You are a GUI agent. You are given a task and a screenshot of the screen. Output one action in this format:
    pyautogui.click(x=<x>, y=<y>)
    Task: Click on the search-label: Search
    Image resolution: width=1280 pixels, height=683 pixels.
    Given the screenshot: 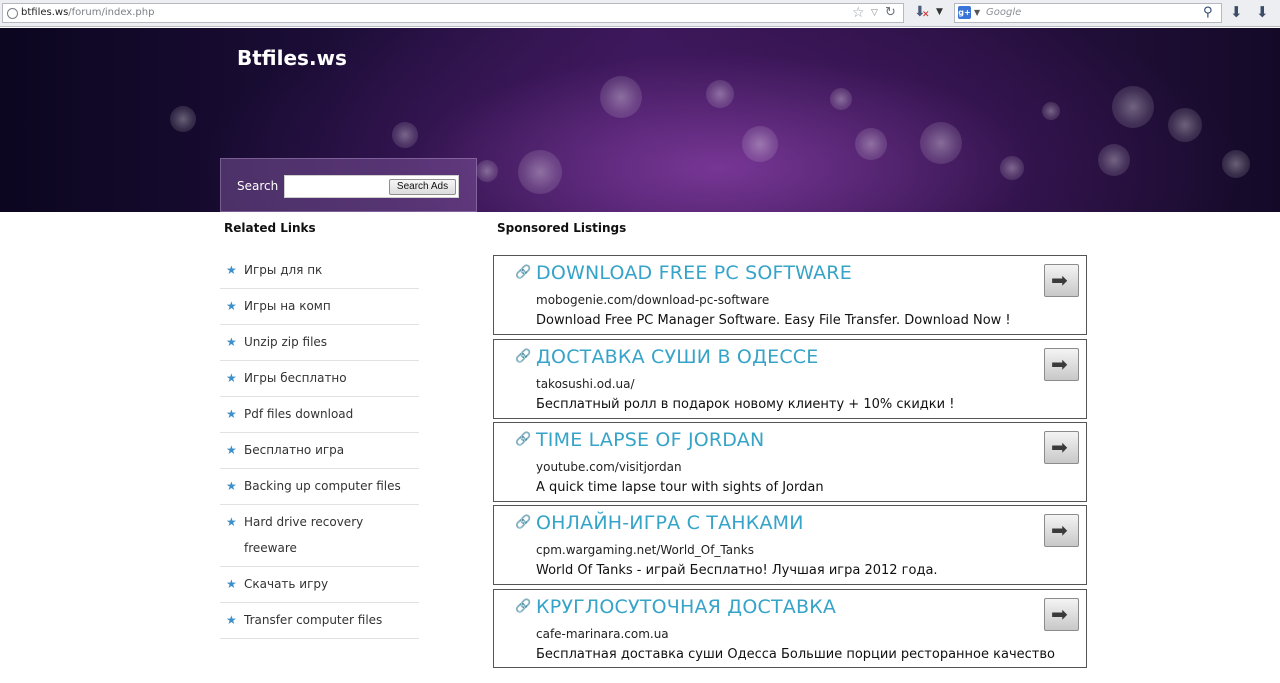 What is the action you would take?
    pyautogui.click(x=258, y=186)
    